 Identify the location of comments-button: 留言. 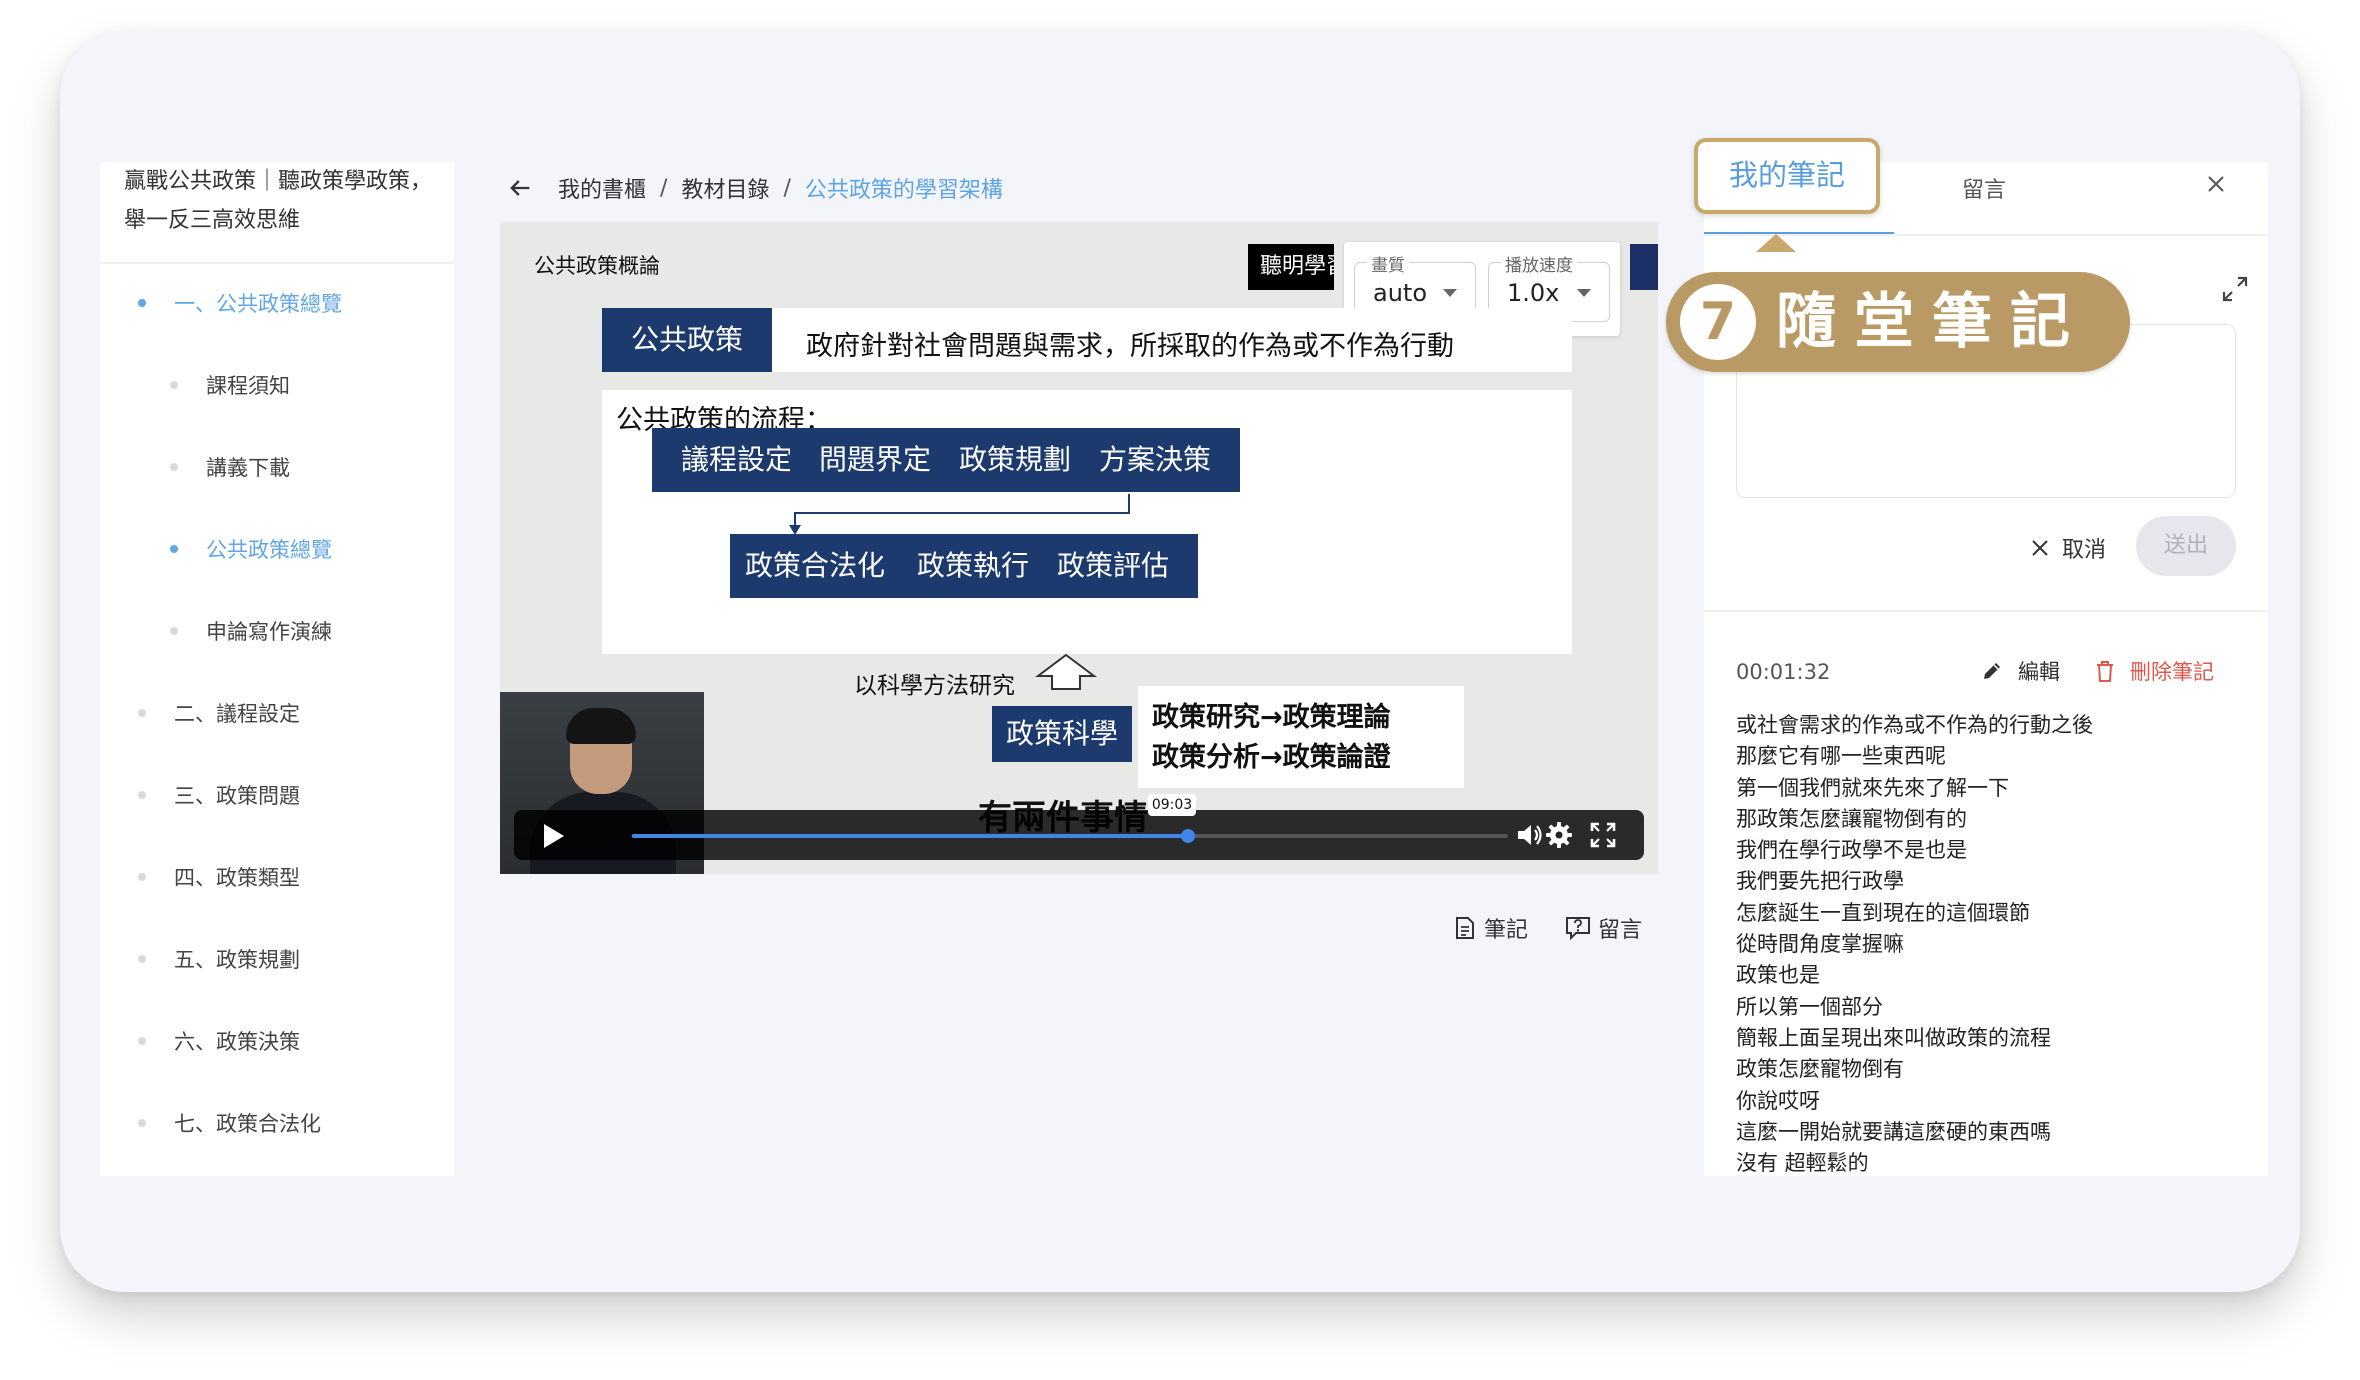
(1603, 928).